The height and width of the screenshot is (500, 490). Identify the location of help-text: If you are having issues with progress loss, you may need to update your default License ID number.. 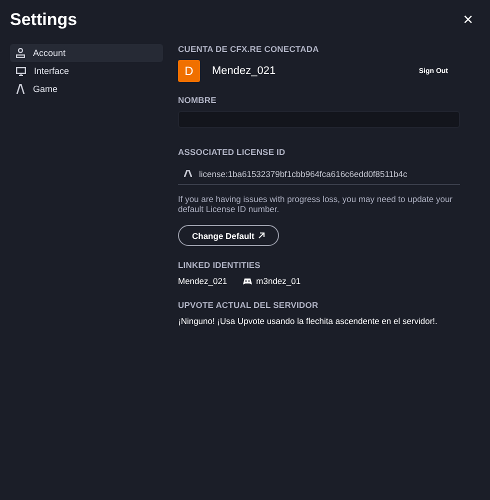
(316, 204).